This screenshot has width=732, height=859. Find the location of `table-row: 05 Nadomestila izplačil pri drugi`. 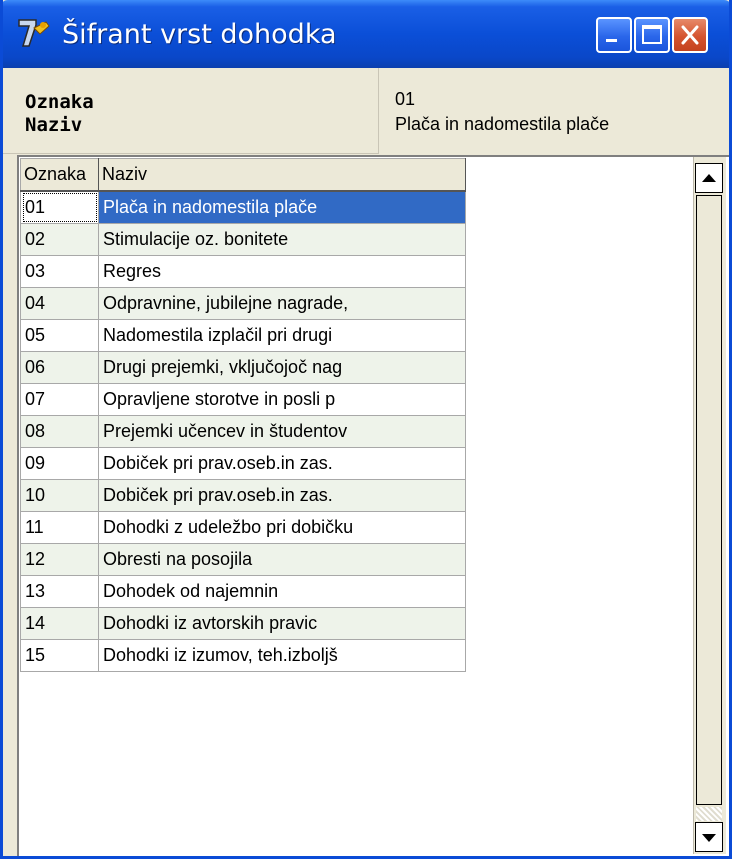

table-row: 05 Nadomestila izplačil pri drugi is located at coordinates (243, 335).